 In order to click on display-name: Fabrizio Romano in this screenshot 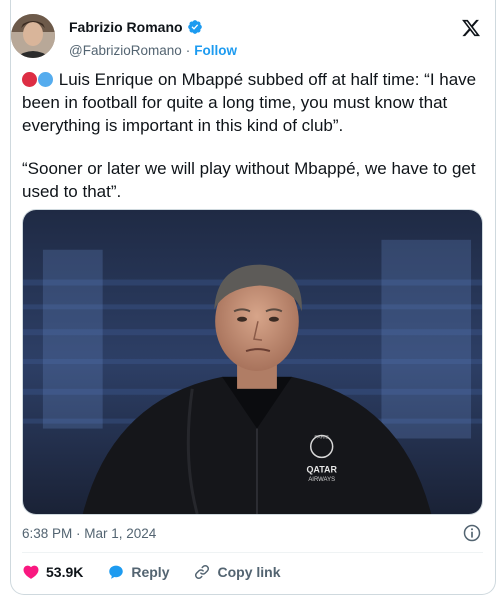, I will do `click(126, 27)`.